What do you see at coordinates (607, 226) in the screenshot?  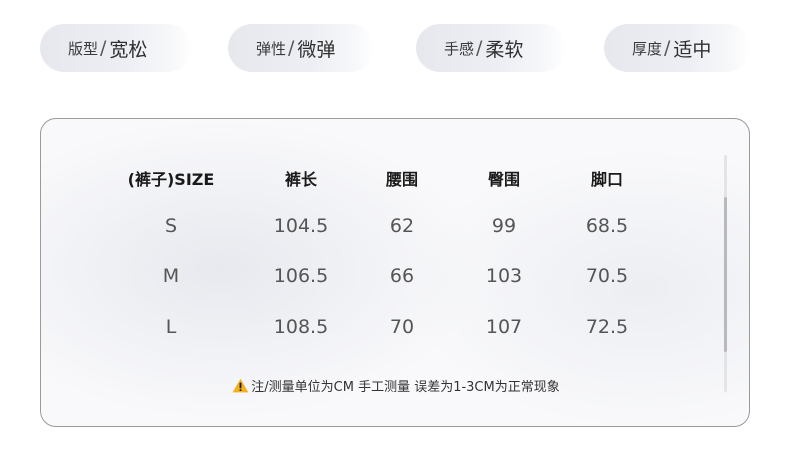 I see `table-cell: 68.5` at bounding box center [607, 226].